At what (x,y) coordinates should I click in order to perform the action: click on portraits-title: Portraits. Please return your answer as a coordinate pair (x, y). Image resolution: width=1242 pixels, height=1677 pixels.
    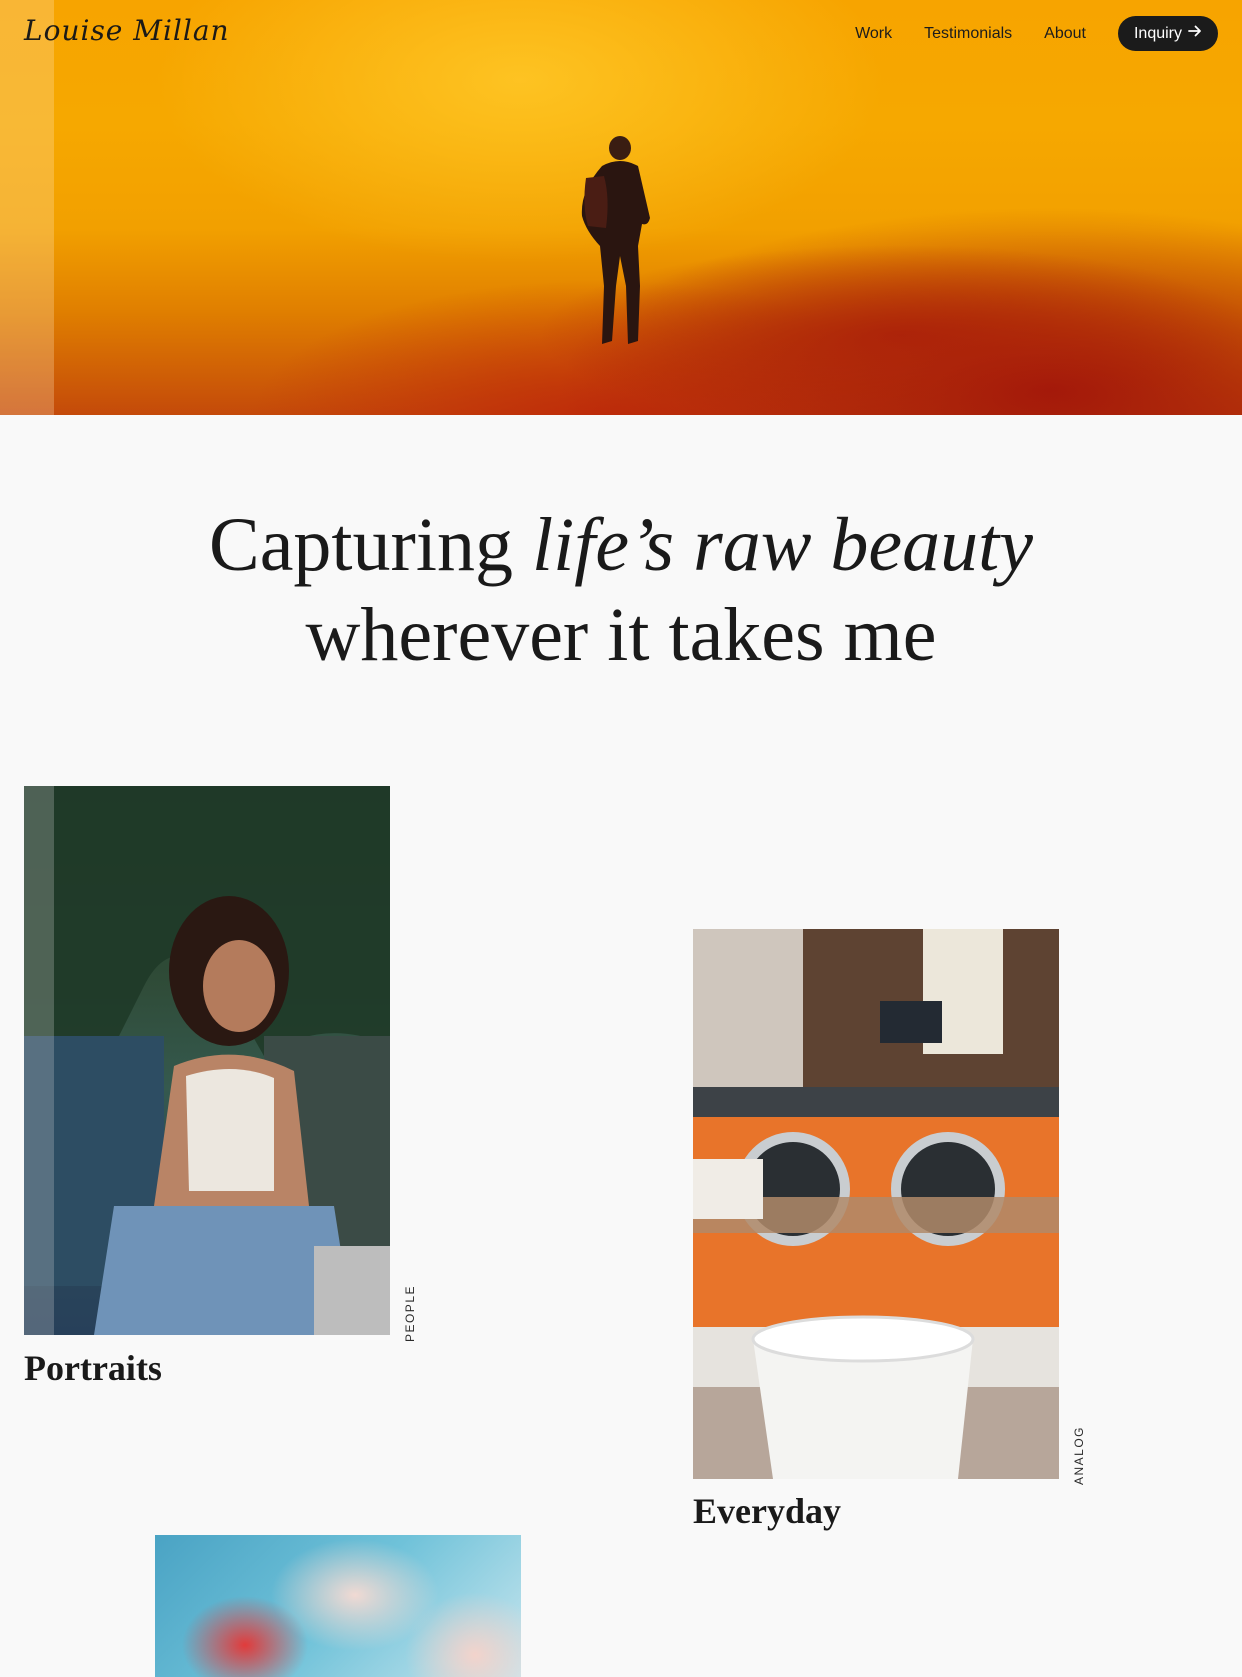
    Looking at the image, I should click on (93, 1368).